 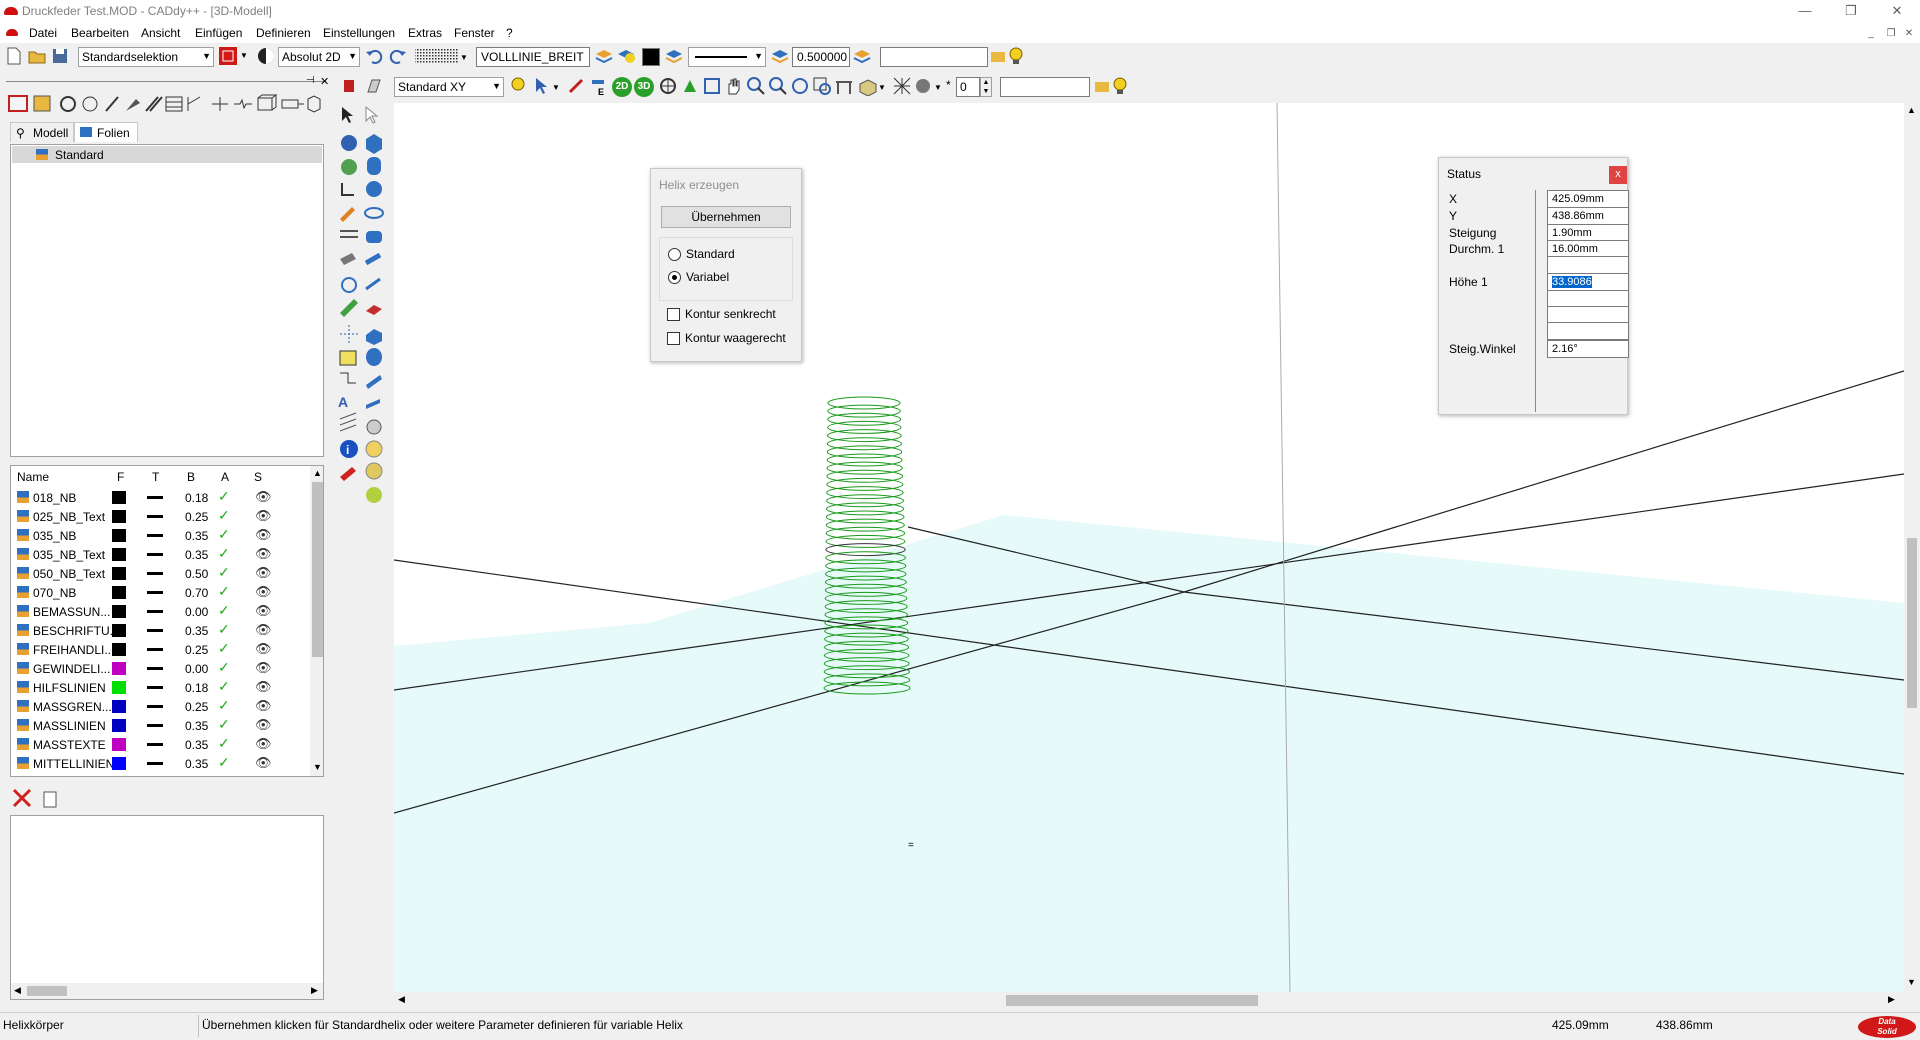 What do you see at coordinates (374, 56) in the screenshot?
I see `undo-icon` at bounding box center [374, 56].